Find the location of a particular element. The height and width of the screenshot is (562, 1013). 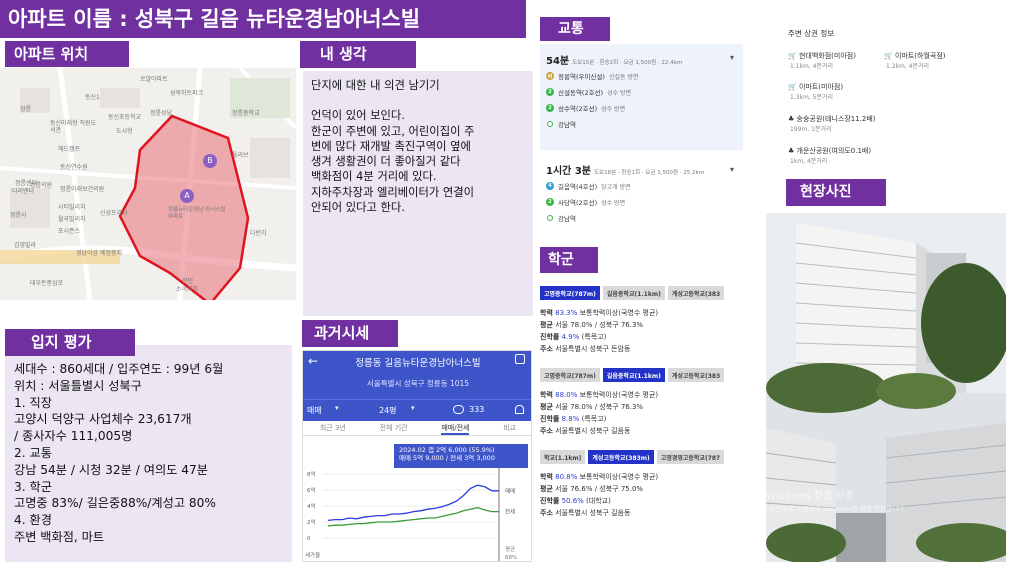

school-avg: 평균 서울 78.0% / 성북구 76.3% is located at coordinates (592, 325).